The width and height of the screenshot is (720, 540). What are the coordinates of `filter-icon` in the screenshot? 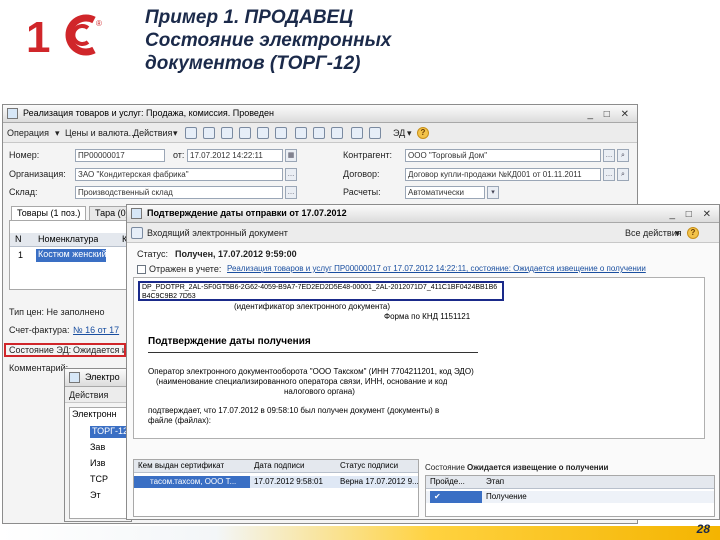 It's located at (357, 133).